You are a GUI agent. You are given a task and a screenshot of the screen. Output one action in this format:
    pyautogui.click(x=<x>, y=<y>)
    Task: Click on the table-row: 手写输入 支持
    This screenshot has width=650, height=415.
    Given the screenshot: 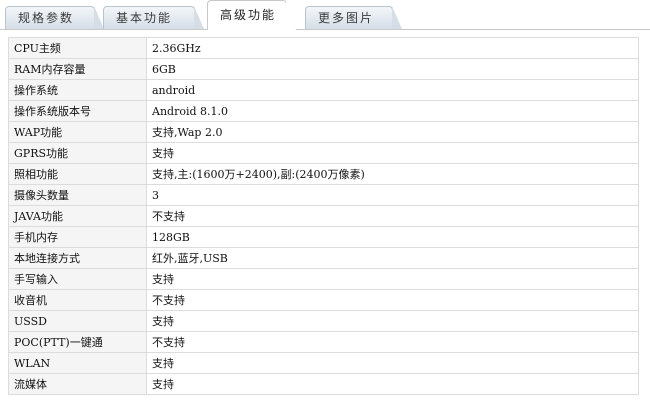 What is the action you would take?
    pyautogui.click(x=323, y=279)
    